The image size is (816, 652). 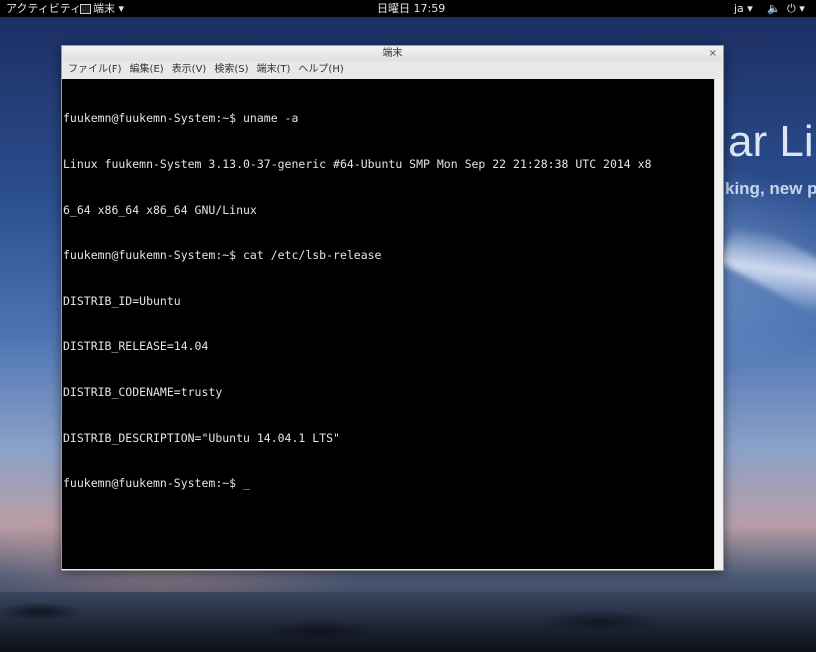 What do you see at coordinates (774, 8) in the screenshot?
I see `speaker-icon: 🔈` at bounding box center [774, 8].